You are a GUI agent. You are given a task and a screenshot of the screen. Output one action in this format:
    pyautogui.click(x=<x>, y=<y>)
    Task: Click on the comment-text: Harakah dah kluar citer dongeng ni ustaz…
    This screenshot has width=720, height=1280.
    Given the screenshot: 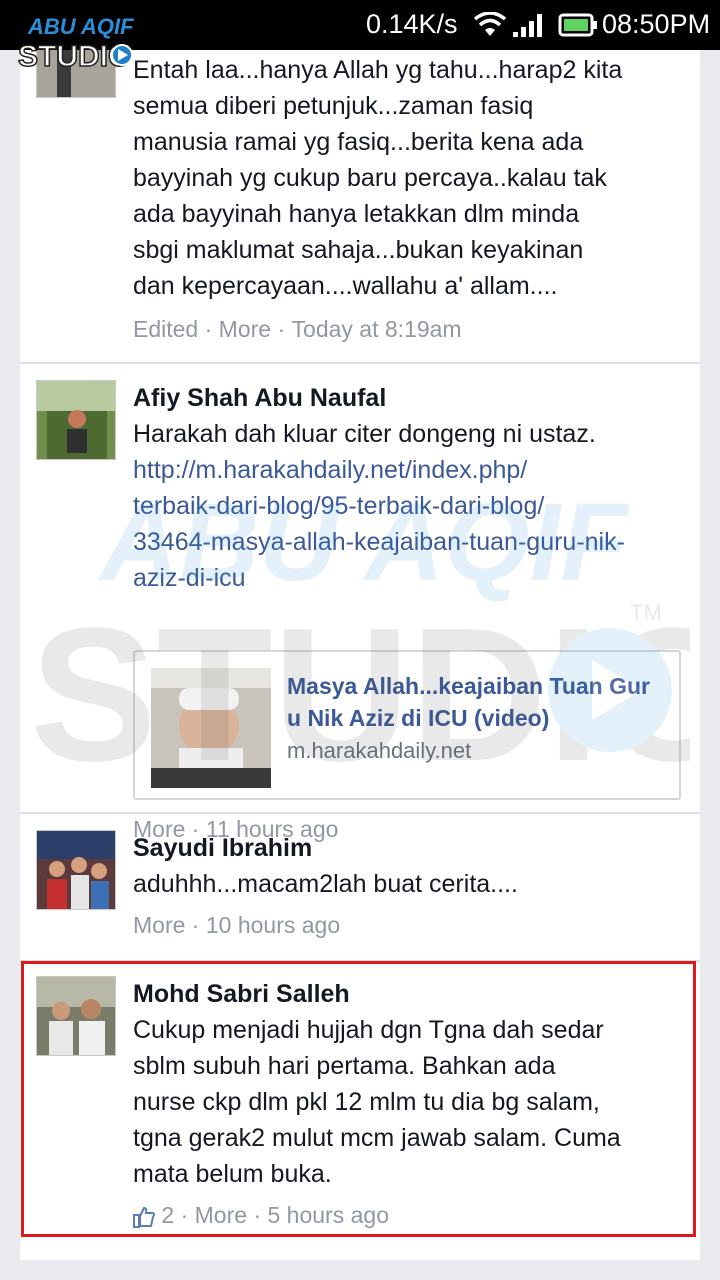 What is the action you would take?
    pyautogui.click(x=413, y=506)
    